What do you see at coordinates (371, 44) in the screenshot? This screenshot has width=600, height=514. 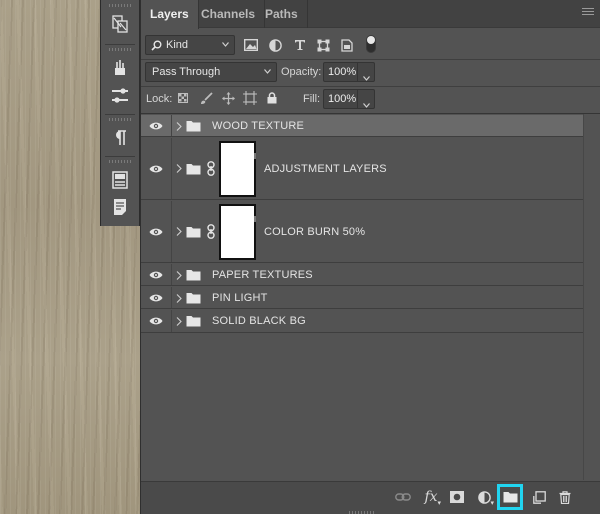 I see `filter-toggle-icon` at bounding box center [371, 44].